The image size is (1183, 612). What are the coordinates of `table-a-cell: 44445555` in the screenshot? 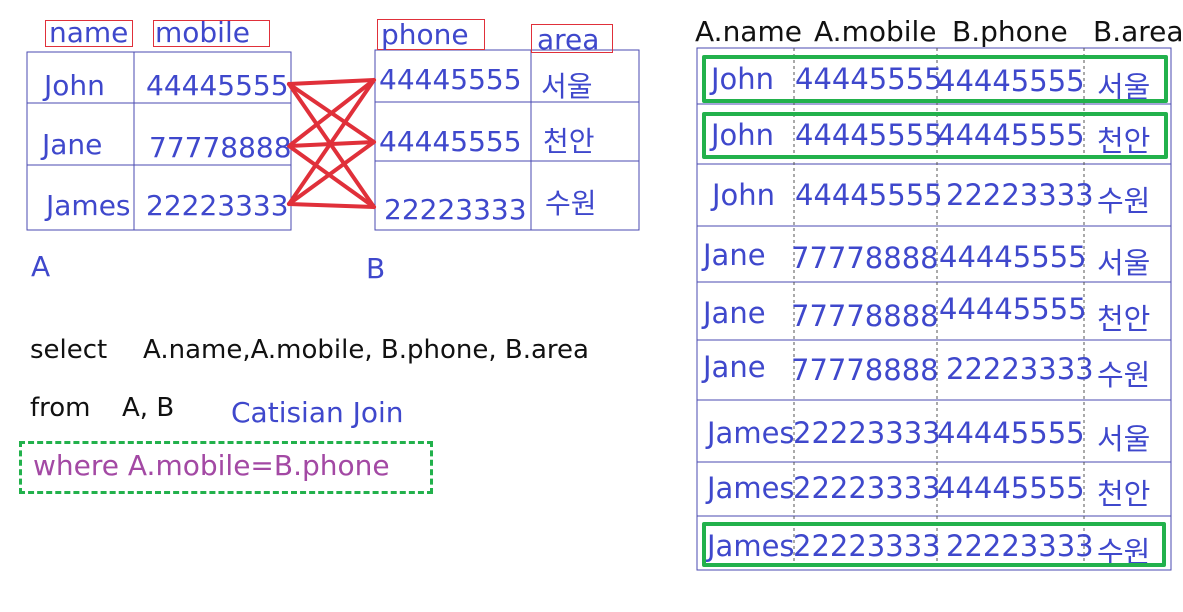 It's located at (217, 85).